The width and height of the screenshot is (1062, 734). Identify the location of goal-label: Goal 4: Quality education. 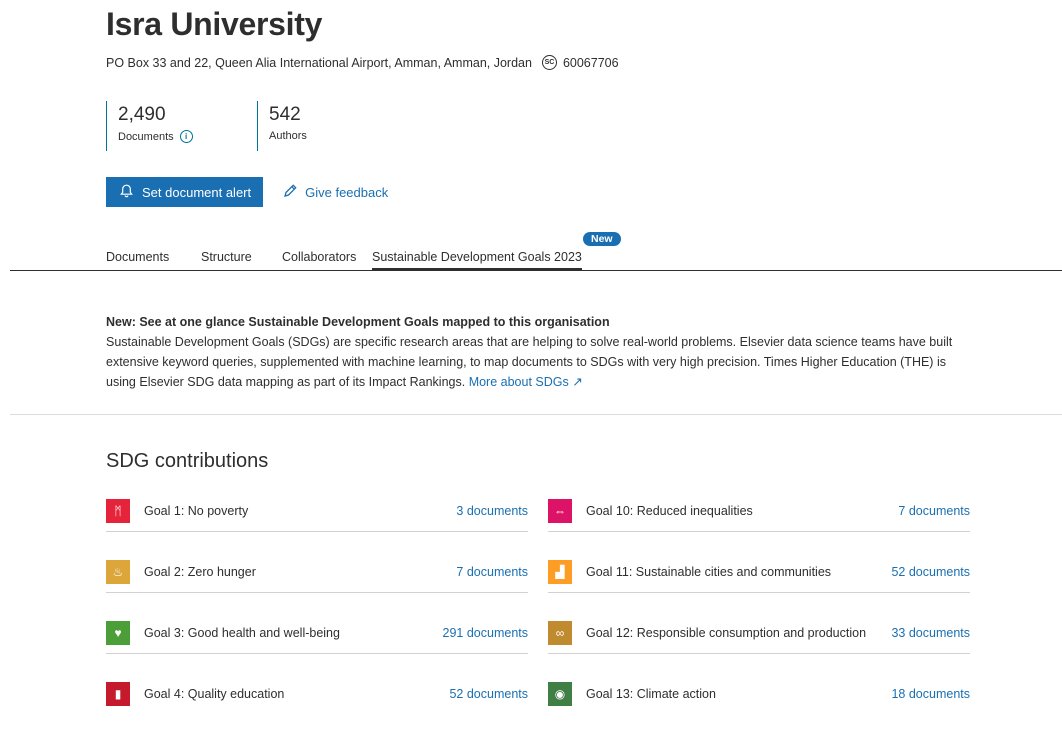
(214, 693).